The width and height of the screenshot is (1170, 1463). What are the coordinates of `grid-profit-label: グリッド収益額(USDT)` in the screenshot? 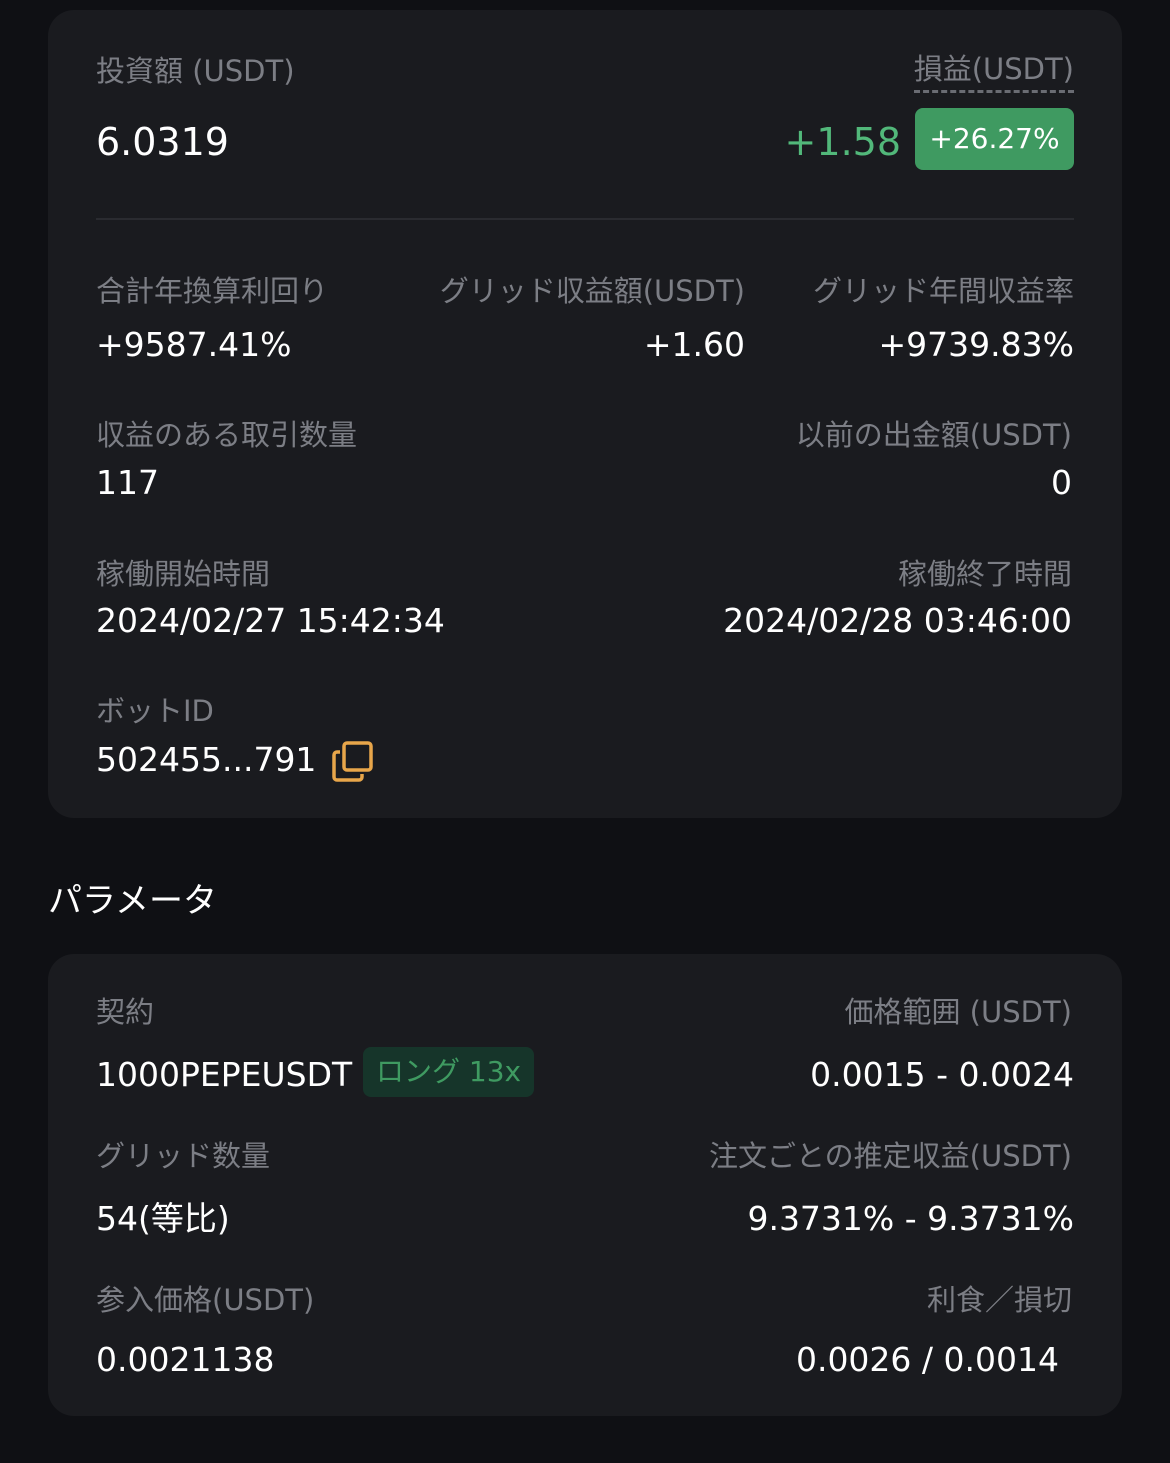 It's located at (592, 291).